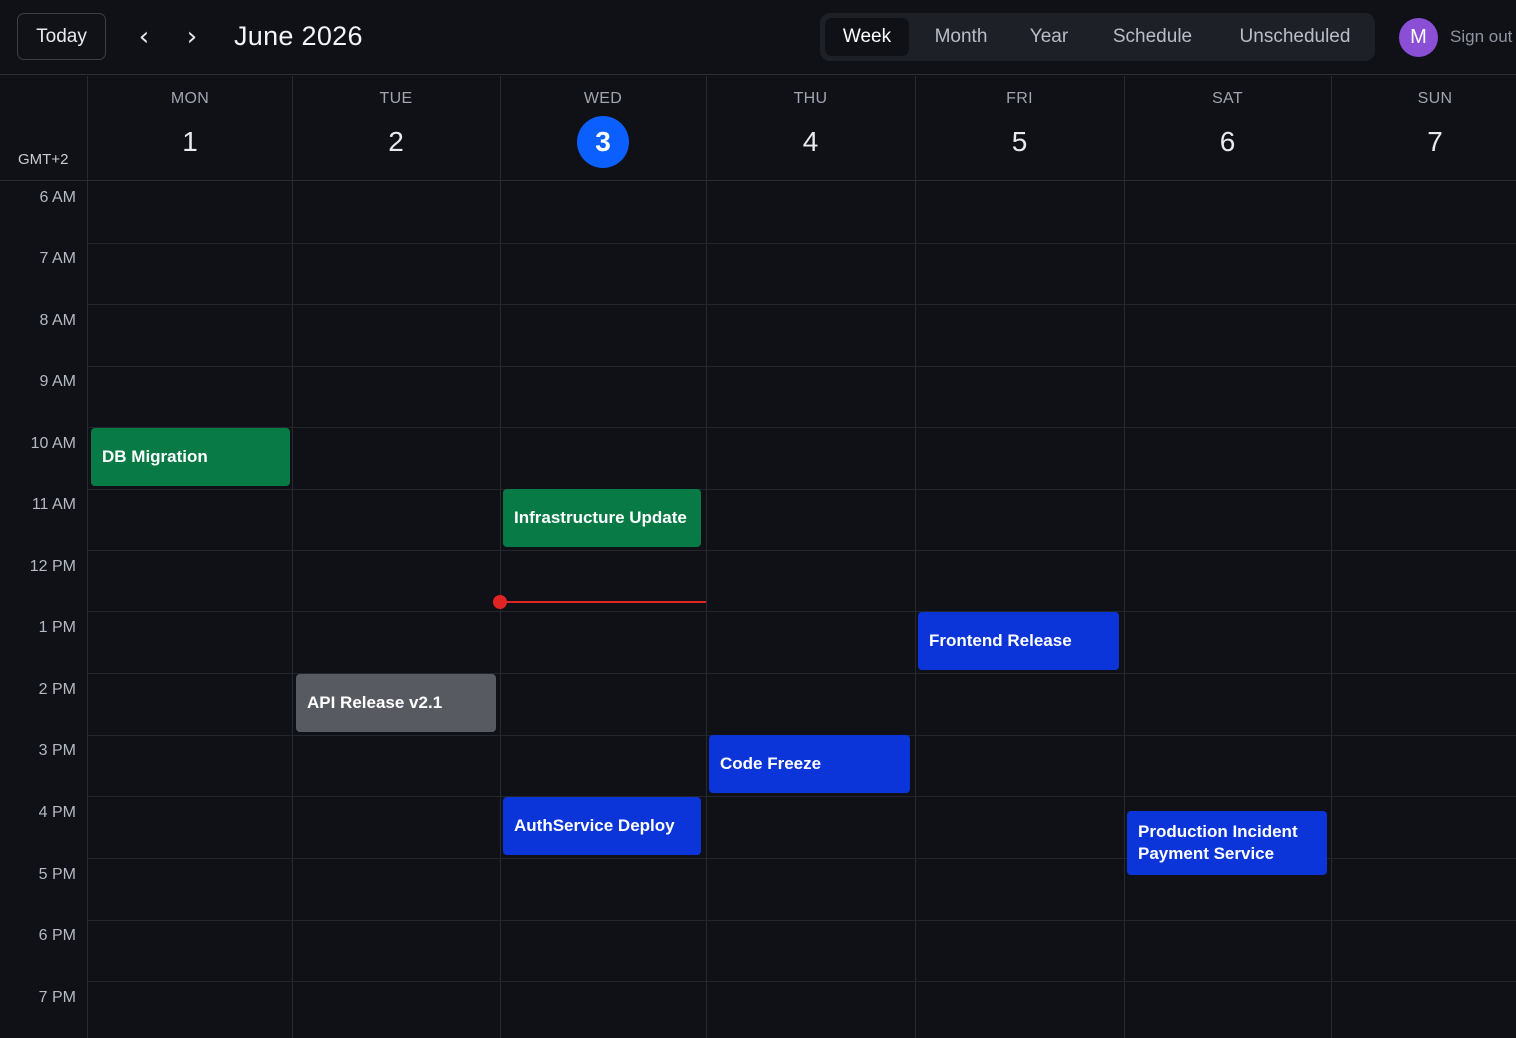 The image size is (1516, 1038). I want to click on day-header-sat: SAT 6, so click(1227, 128).